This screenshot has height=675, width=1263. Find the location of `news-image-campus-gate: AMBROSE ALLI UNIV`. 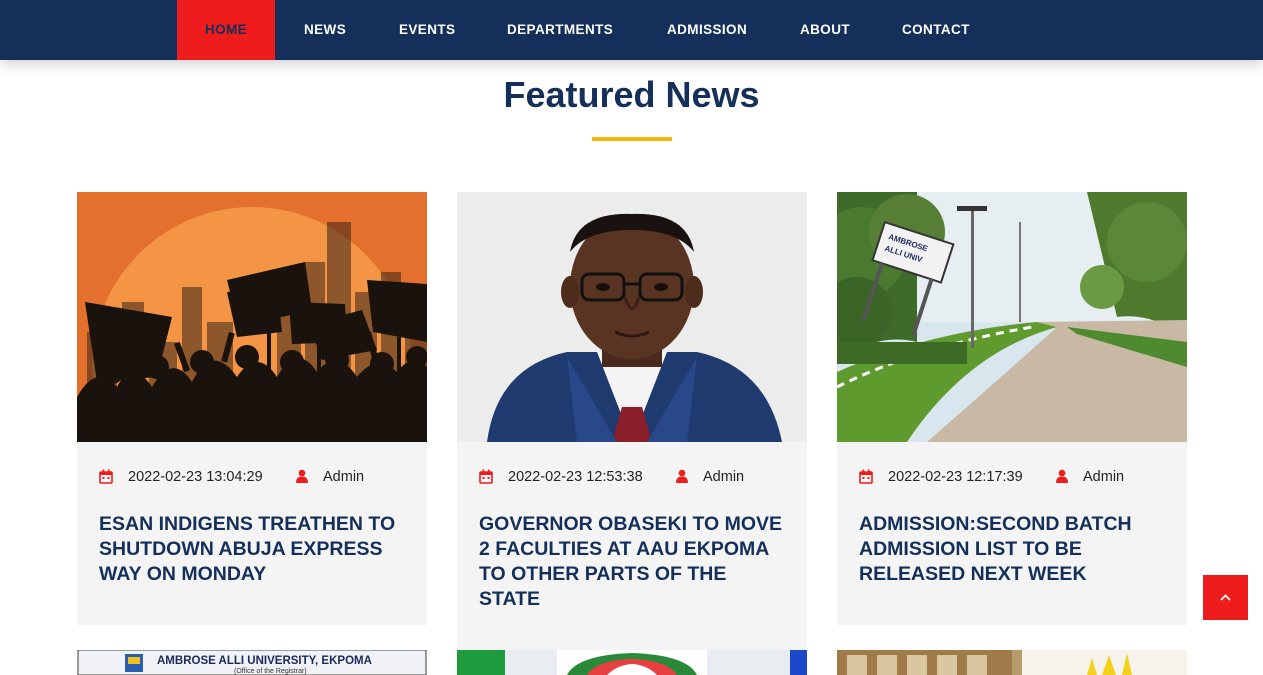

news-image-campus-gate: AMBROSE ALLI UNIV is located at coordinates (1012, 317).